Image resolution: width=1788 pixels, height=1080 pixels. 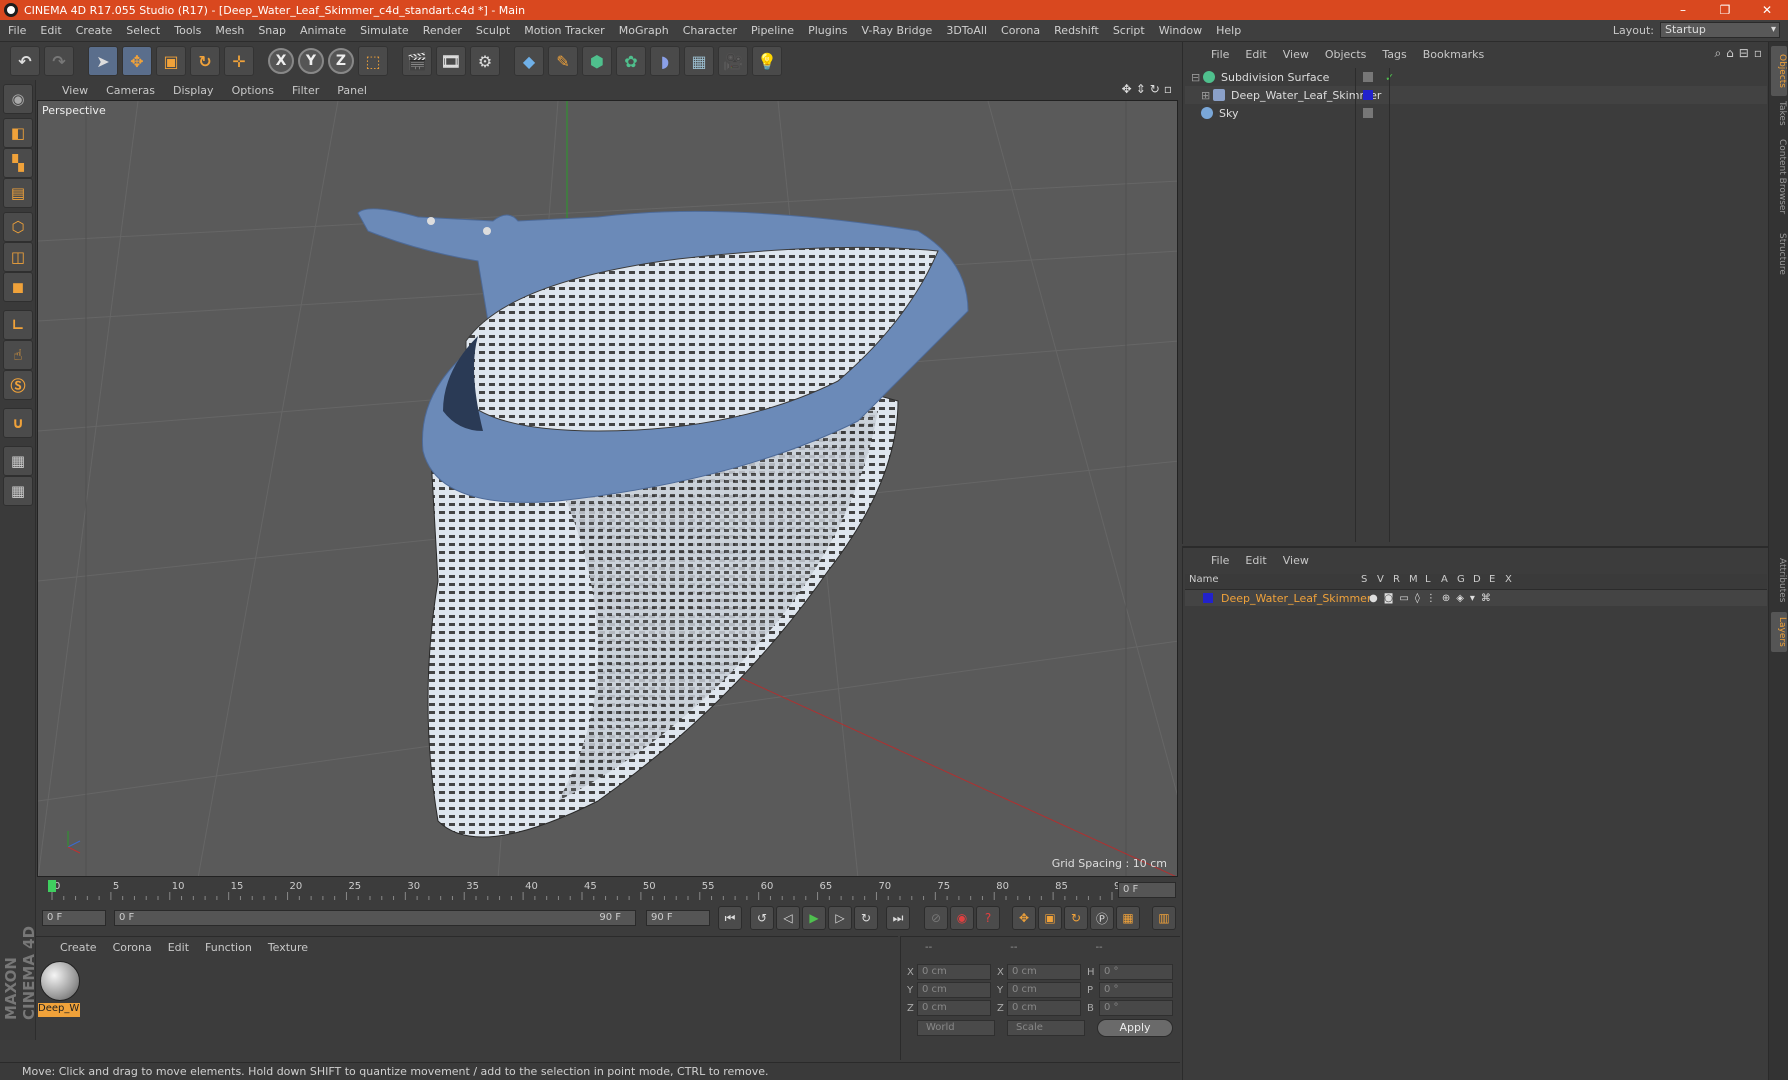 I want to click on menu-file: File, so click(x=17, y=30).